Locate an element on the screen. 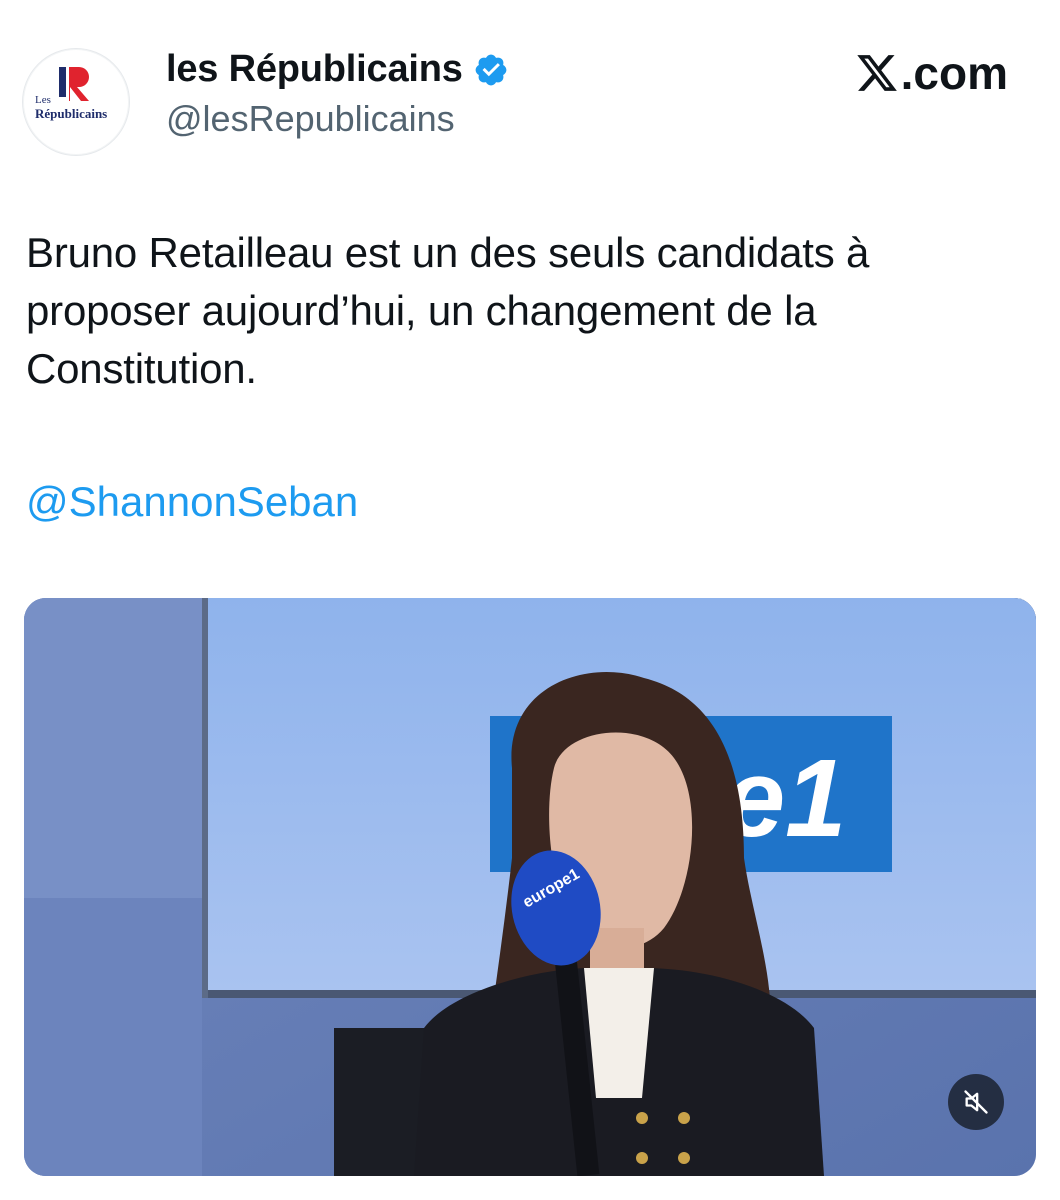 This screenshot has height=1200, width=1060. svg-text: Les is located at coordinates (43, 100).